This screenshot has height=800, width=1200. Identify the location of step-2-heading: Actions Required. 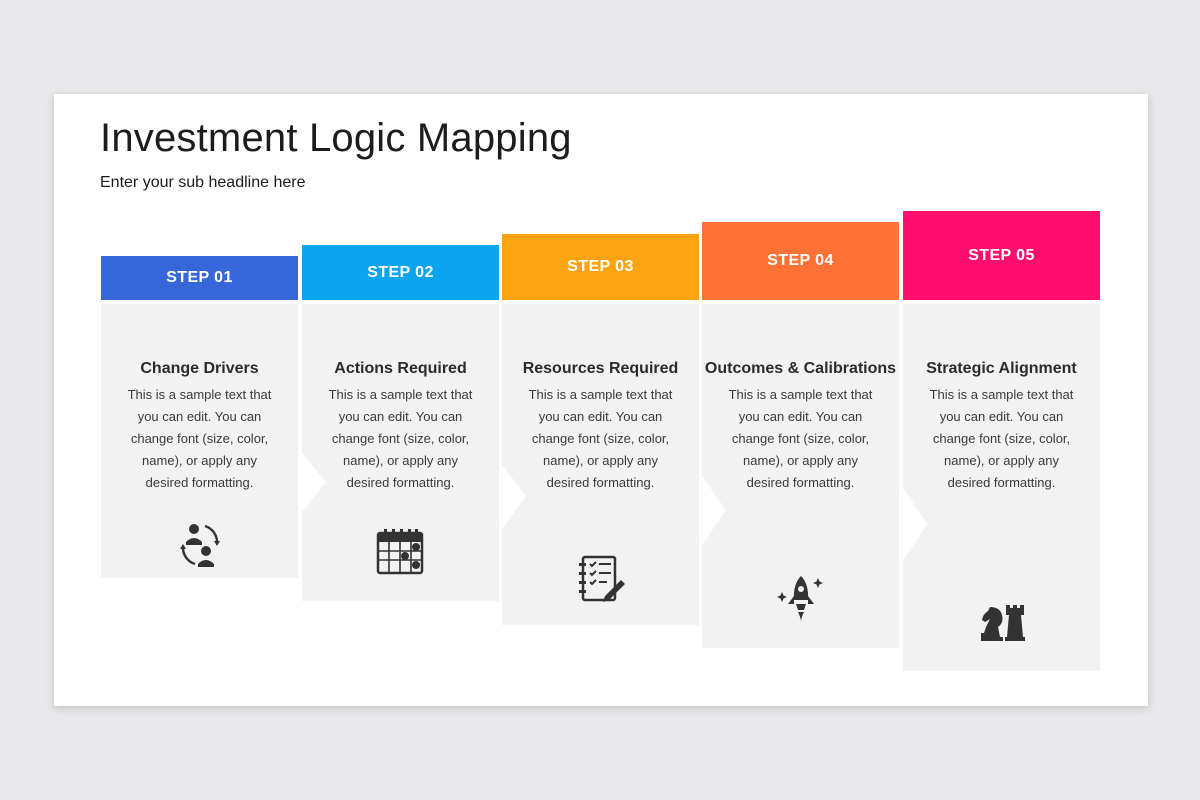
(400, 368).